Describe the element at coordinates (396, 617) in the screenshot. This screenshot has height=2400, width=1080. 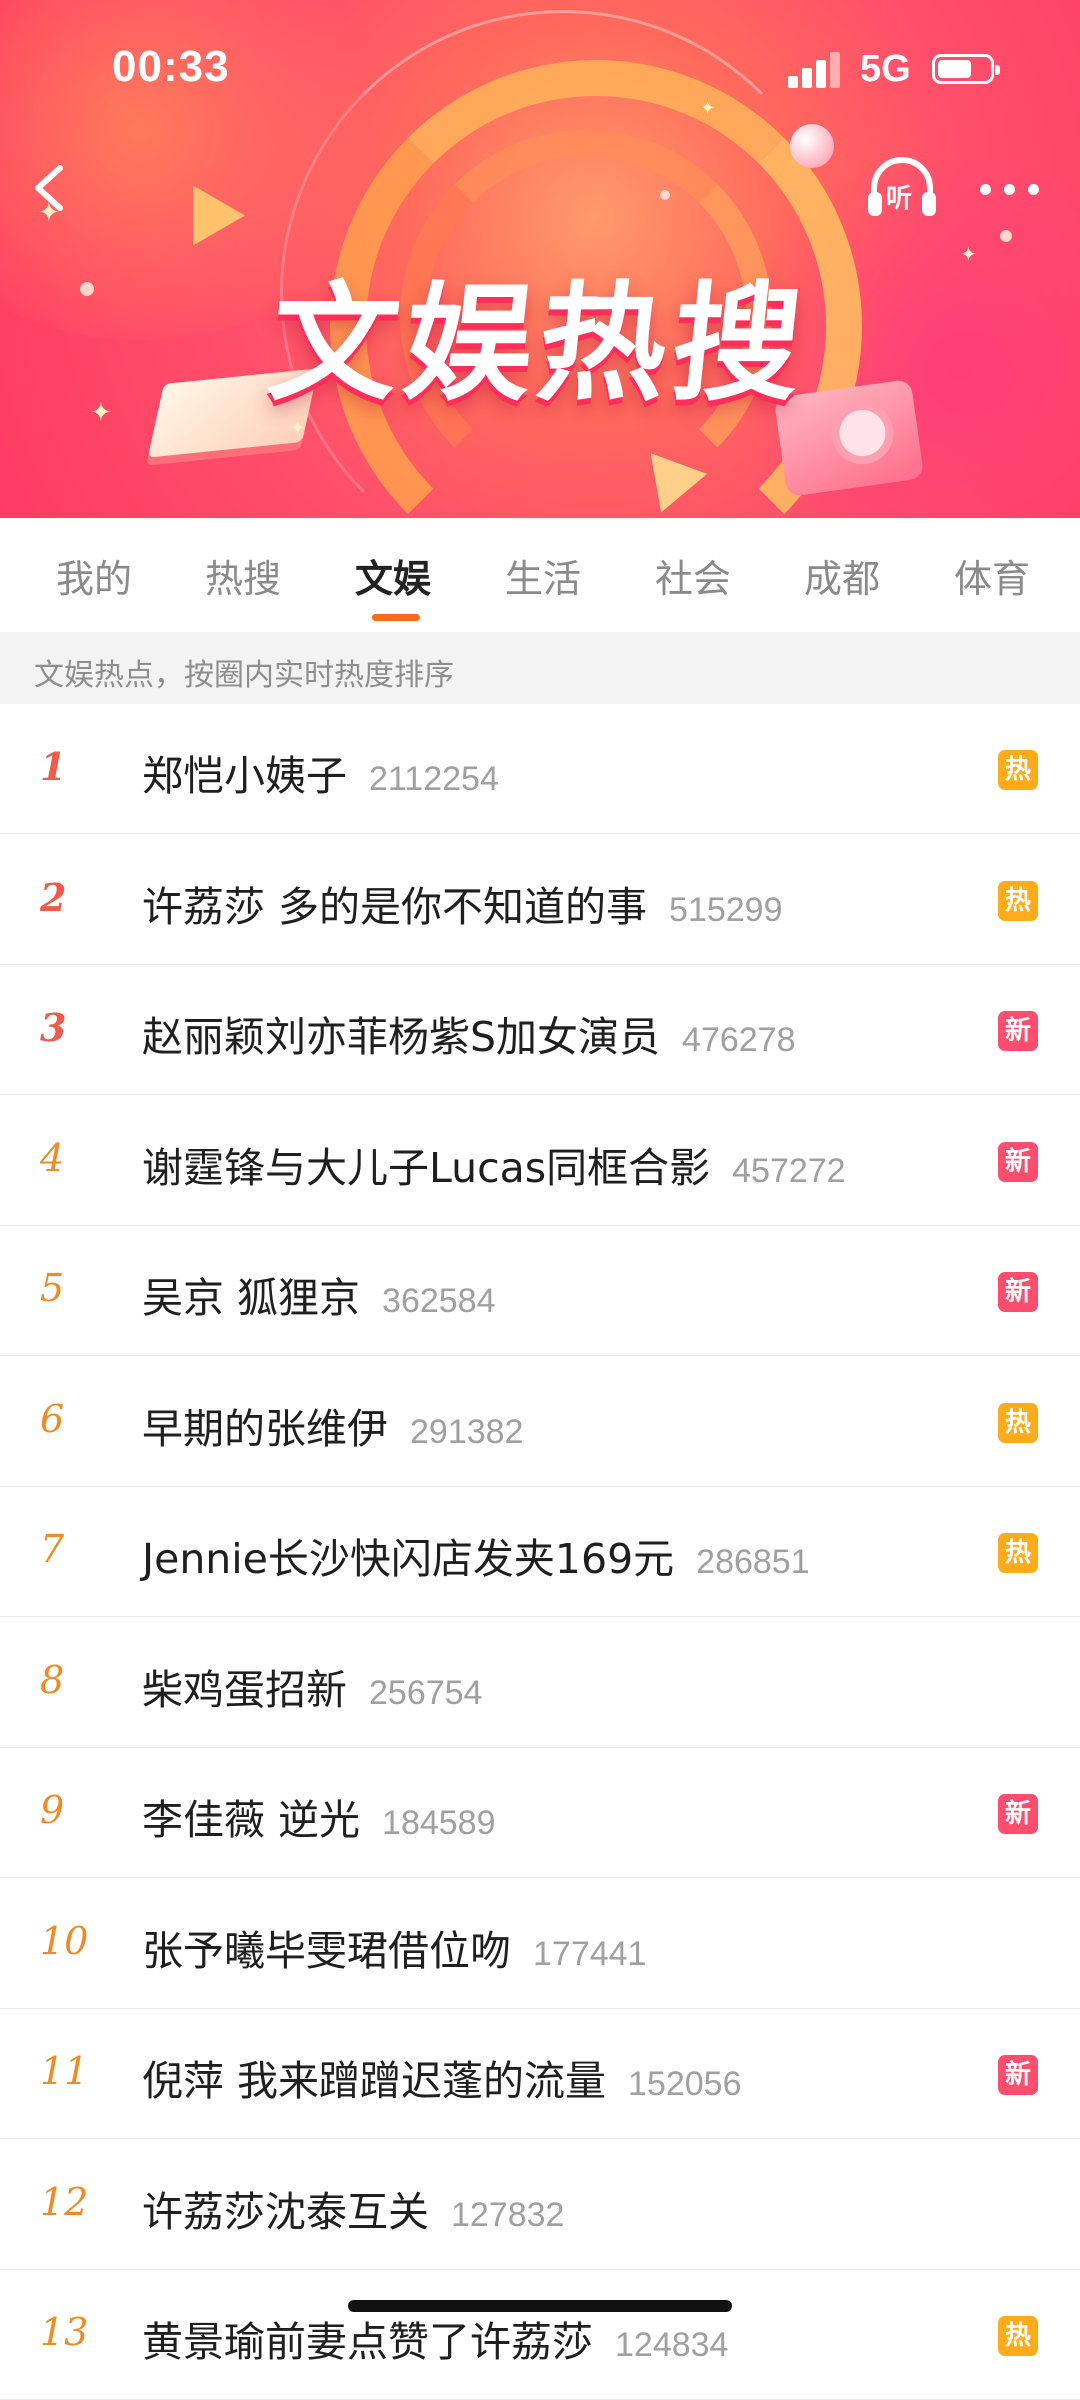
I see `active-tab-indicator` at that location.